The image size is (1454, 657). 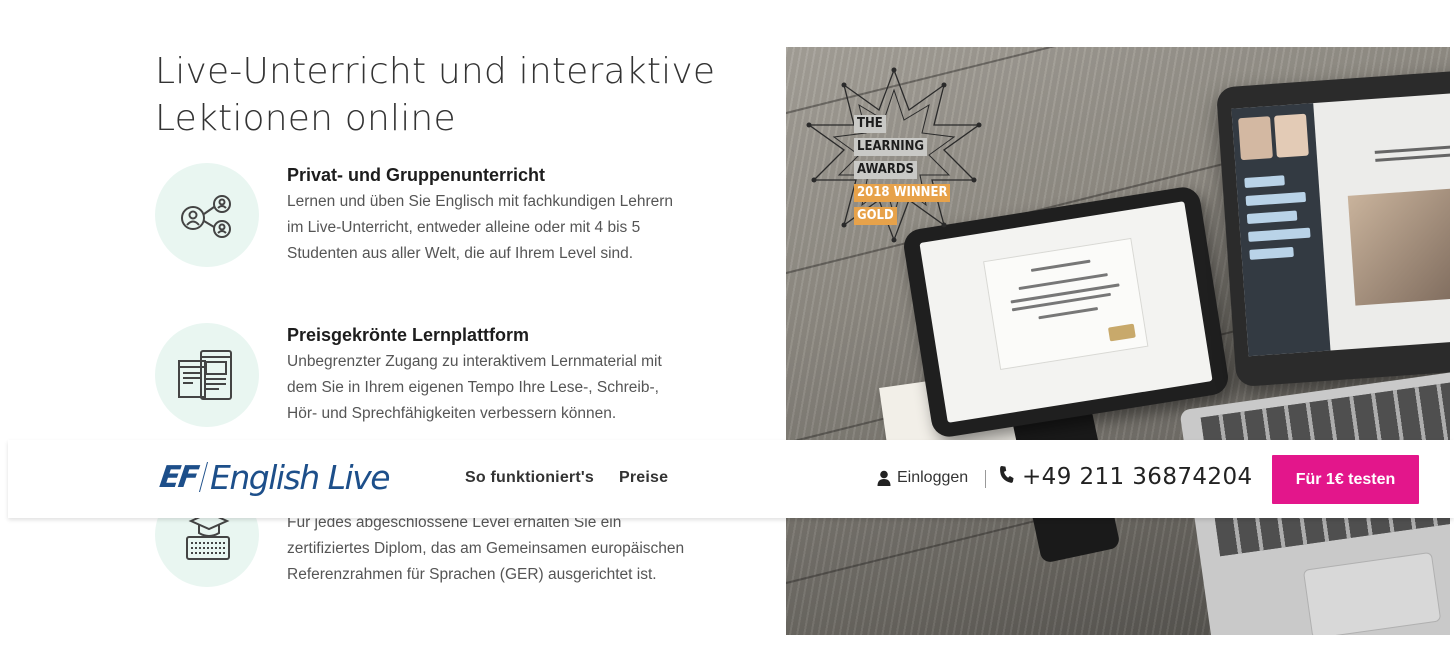 I want to click on laptop-image, so click(x=1332, y=227).